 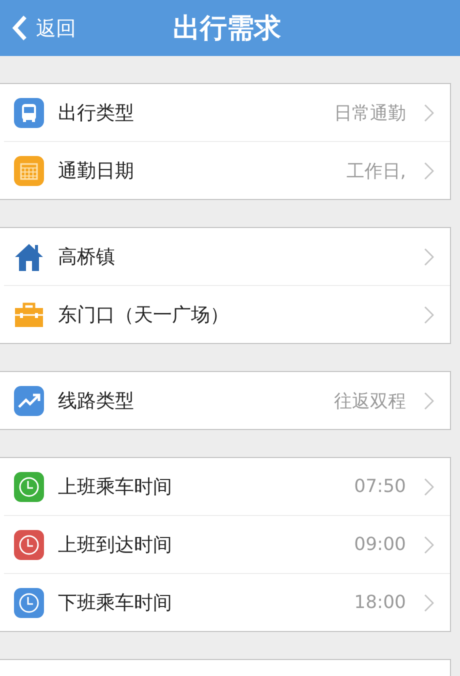 I want to click on settings-row: 上班乘车时间 07:50, so click(x=227, y=486).